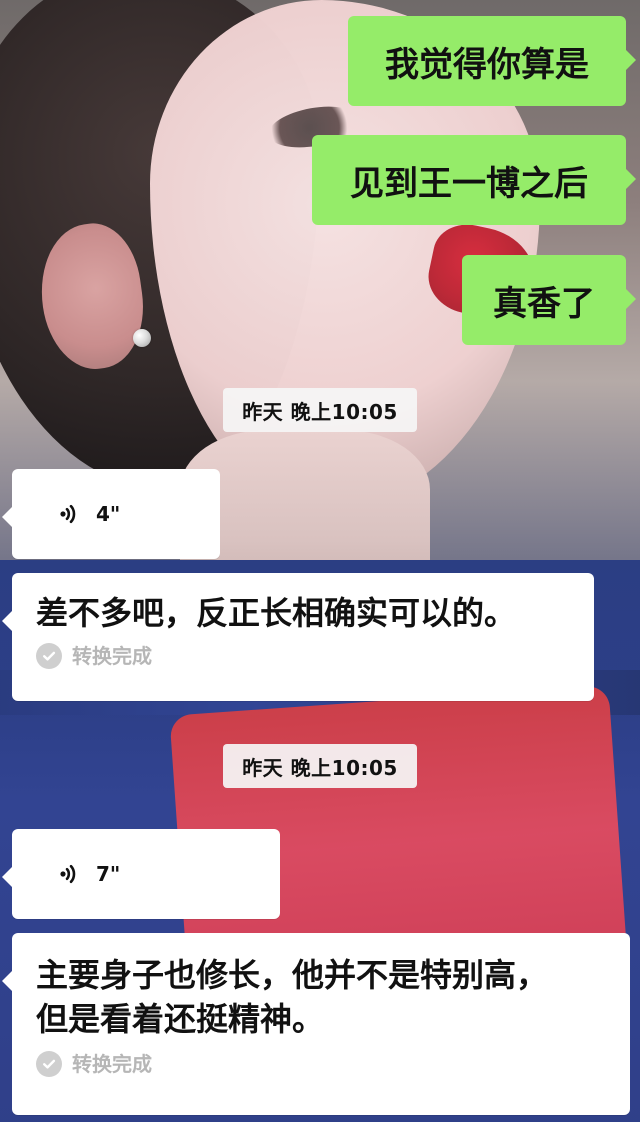  I want to click on voice-message-1-row: 4", so click(116, 514).